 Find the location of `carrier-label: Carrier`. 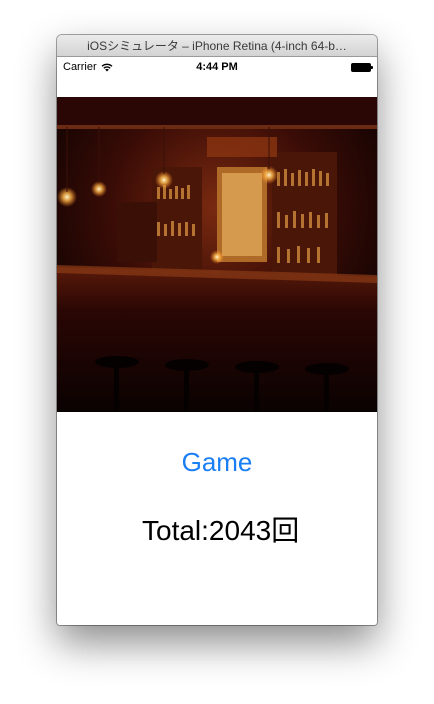

carrier-label: Carrier is located at coordinates (80, 67).